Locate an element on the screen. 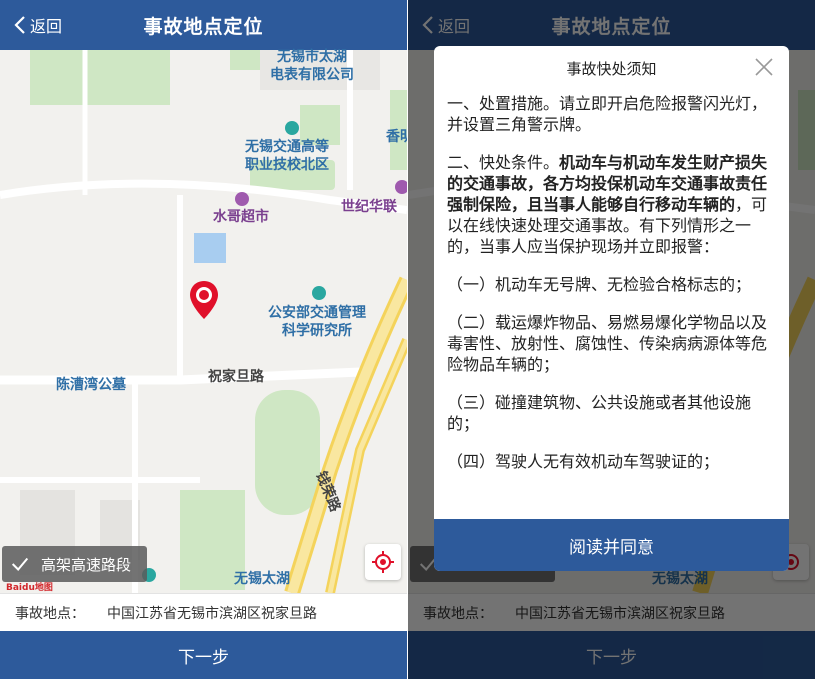 The width and height of the screenshot is (815, 679). poi-school-label: 无锡交通高等 职业技校北区 is located at coordinates (287, 156).